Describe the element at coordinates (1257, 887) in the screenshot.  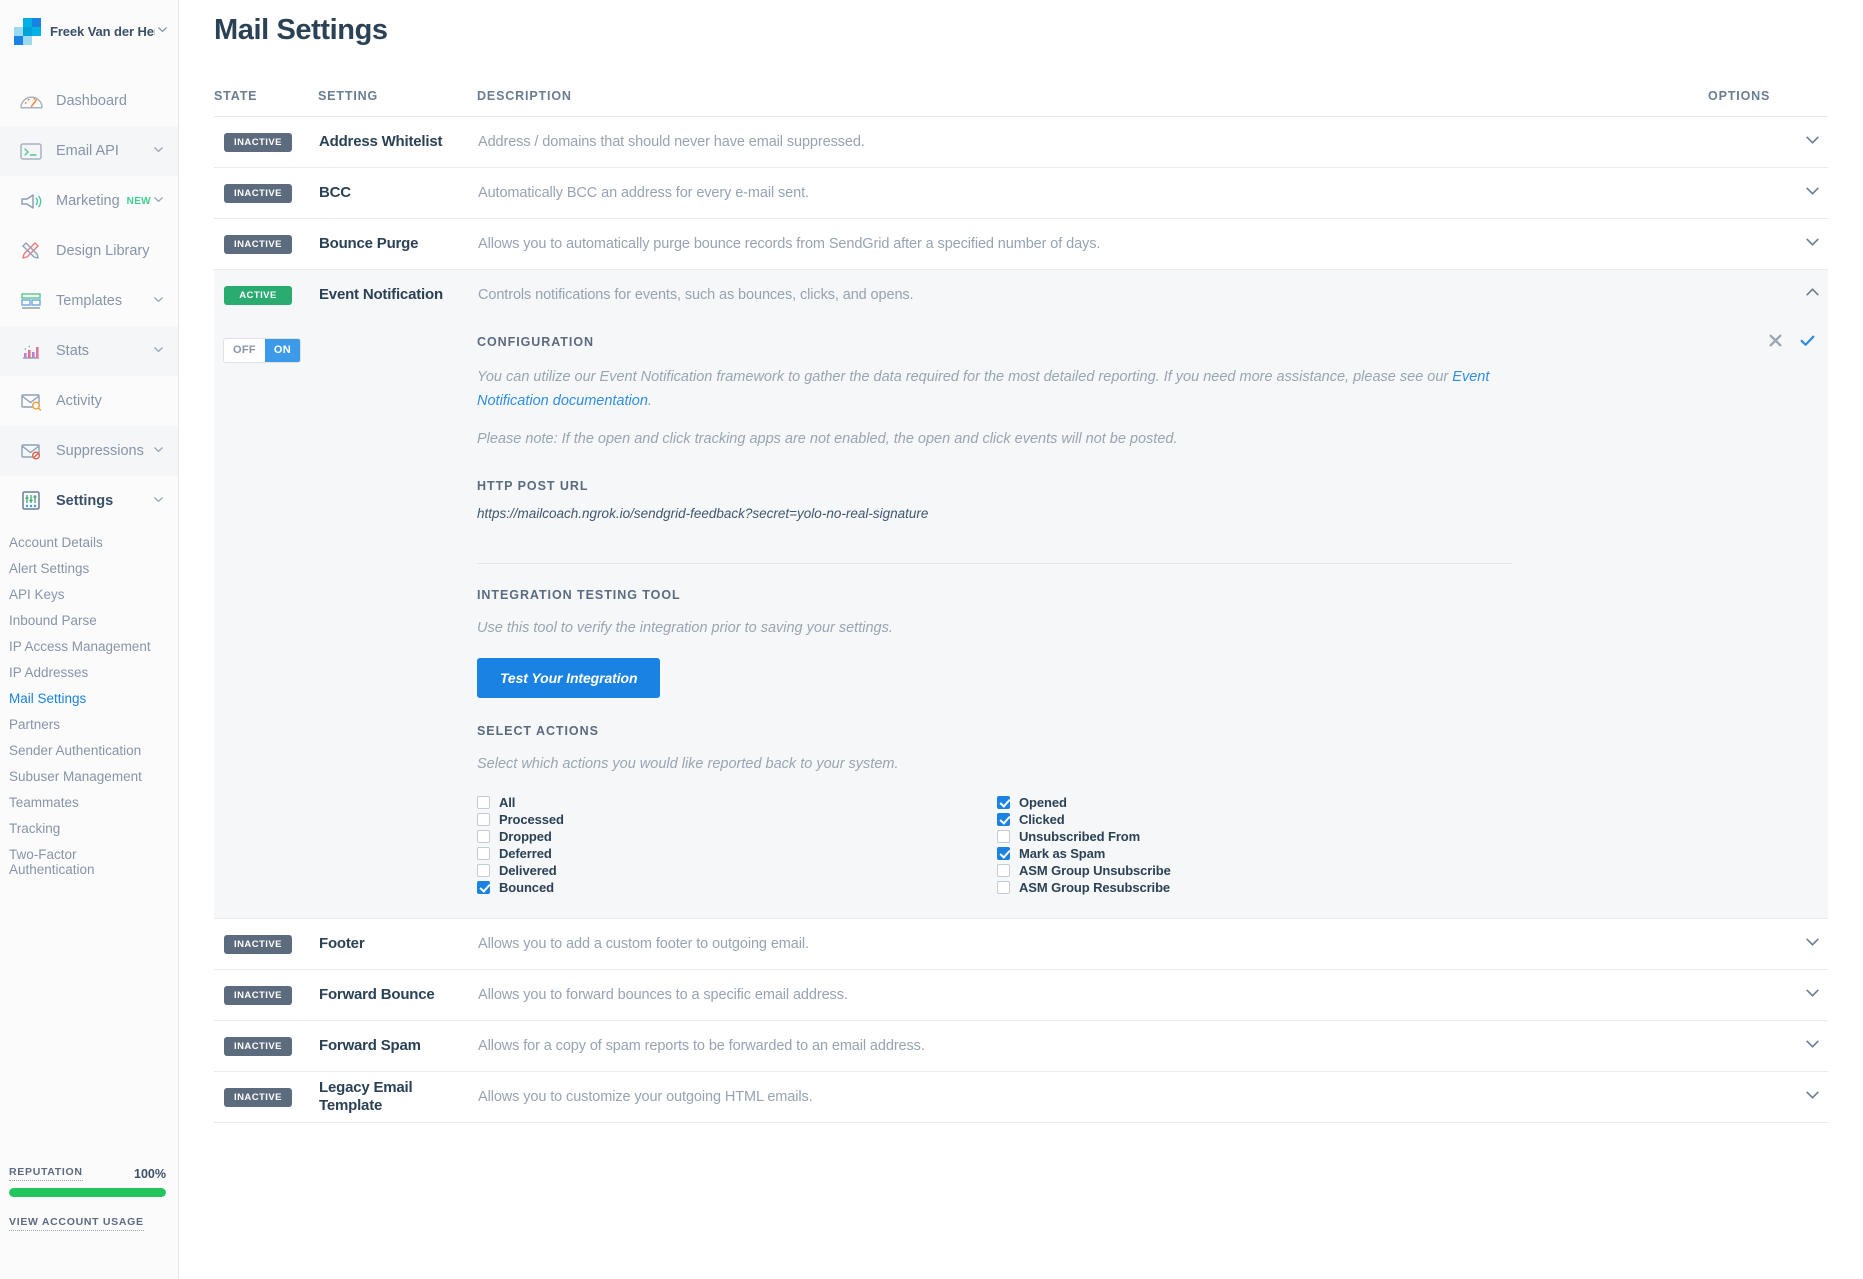
I see `checkbox-row-asm-group-resubscribe: ASM Group Resubscribe` at that location.